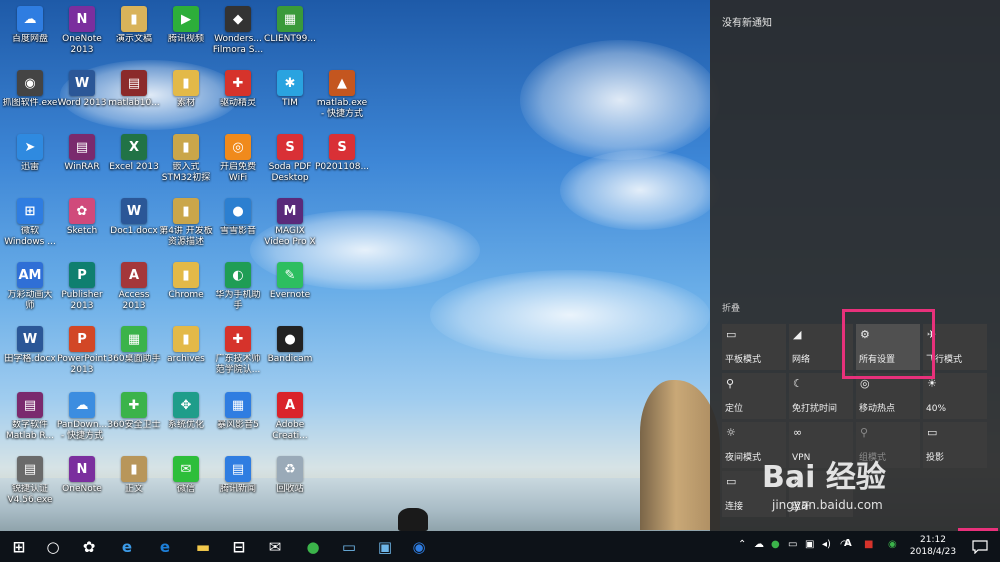 The width and height of the screenshot is (1000, 562). What do you see at coordinates (30, 33) in the screenshot?
I see `desktop-icon: ☁ 百度网盘` at bounding box center [30, 33].